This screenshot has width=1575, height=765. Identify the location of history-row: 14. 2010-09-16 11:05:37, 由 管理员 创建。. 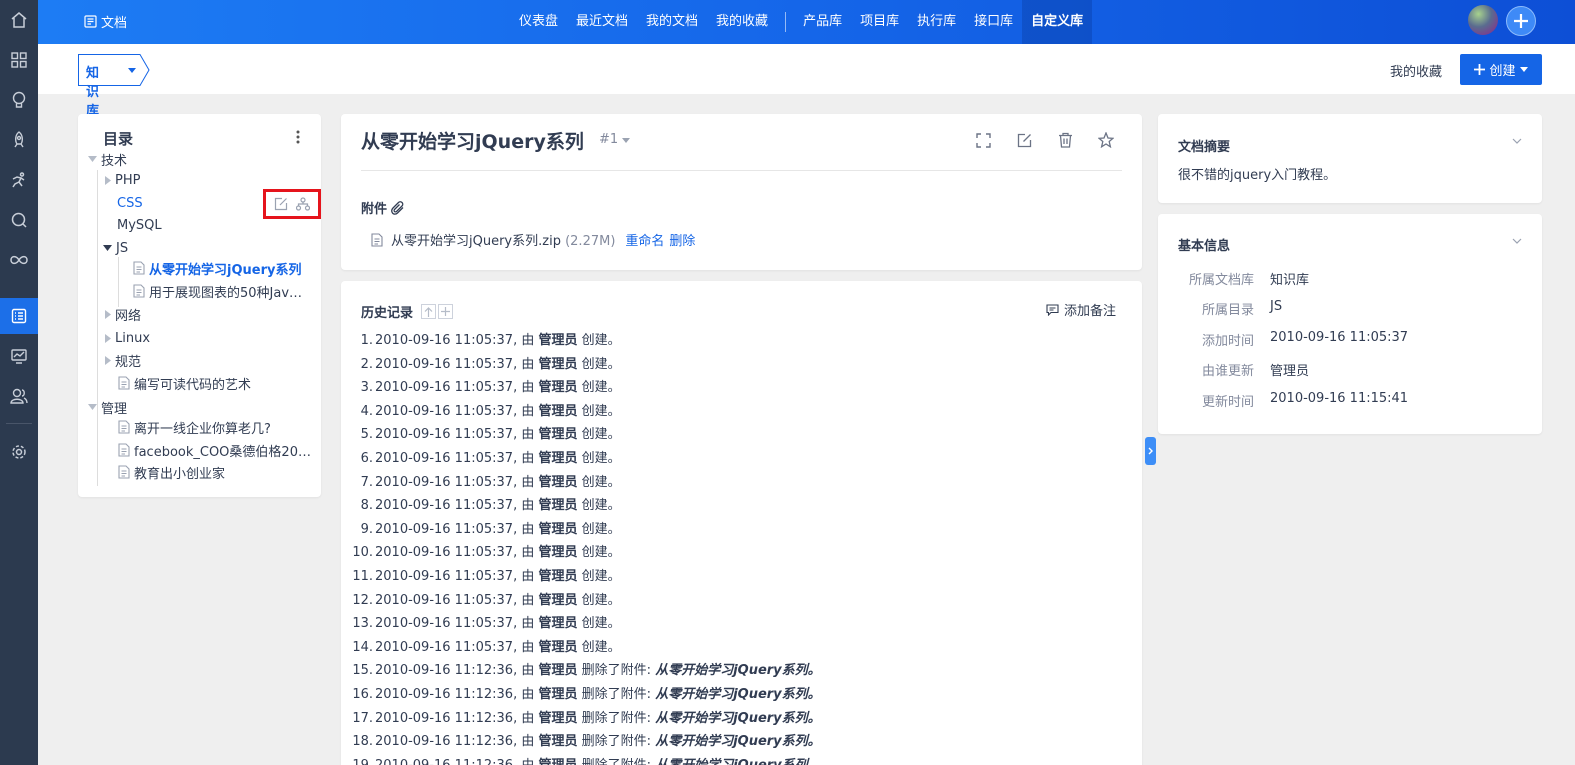
(541, 648).